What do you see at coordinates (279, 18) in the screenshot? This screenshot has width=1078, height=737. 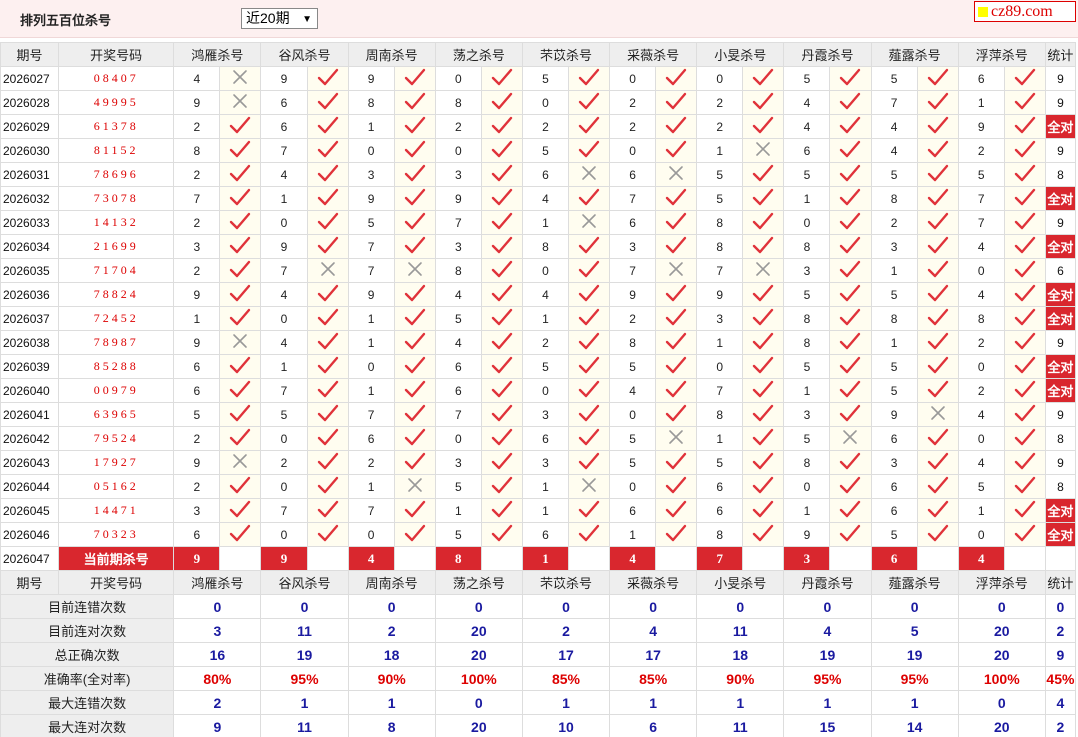 I see `period-select: 近20期 ▼` at bounding box center [279, 18].